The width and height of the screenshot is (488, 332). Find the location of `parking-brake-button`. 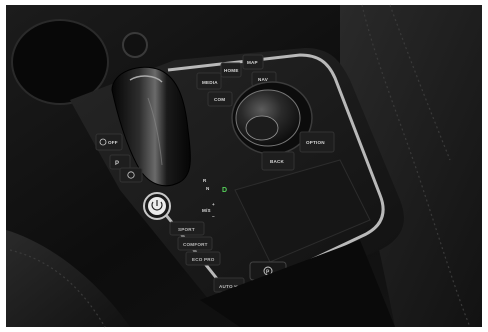

parking-brake-button is located at coordinates (131, 175).